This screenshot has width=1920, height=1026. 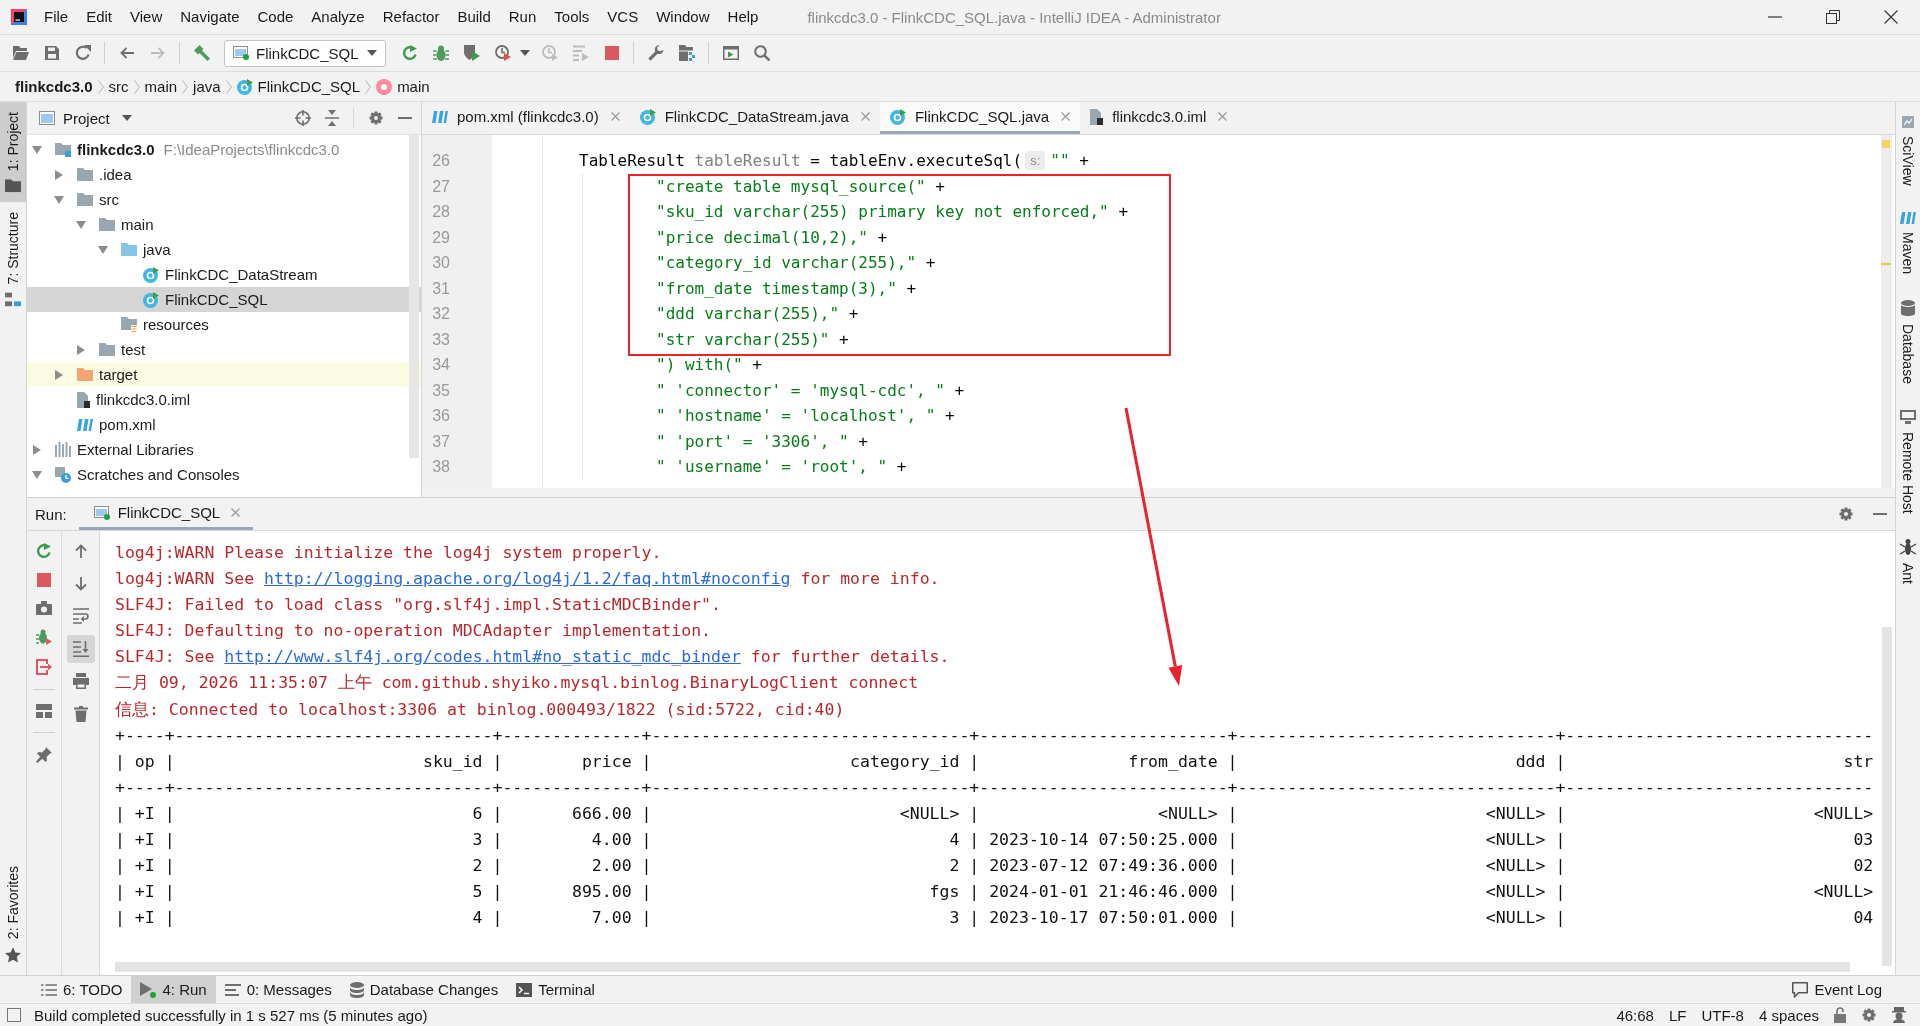 I want to click on file-encoding: UTF-8, so click(x=1722, y=1015).